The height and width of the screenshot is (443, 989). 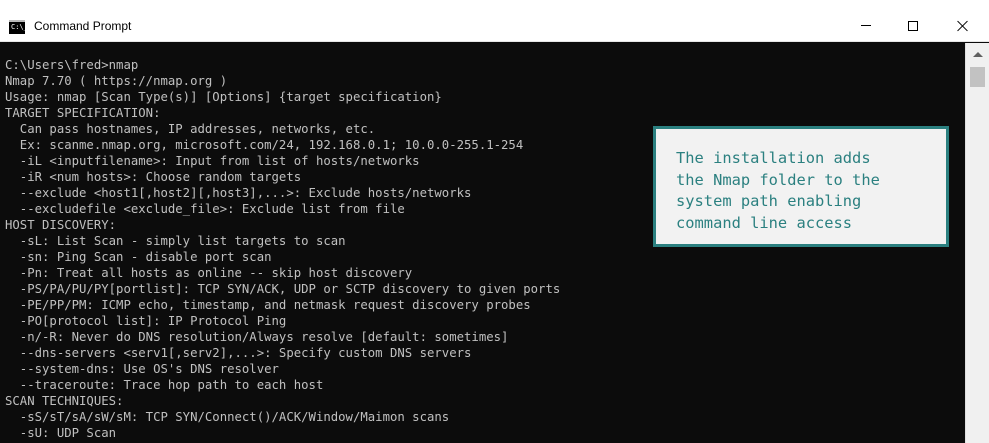 What do you see at coordinates (64, 401) in the screenshot?
I see `console-line: SCAN TECHNIQUES:` at bounding box center [64, 401].